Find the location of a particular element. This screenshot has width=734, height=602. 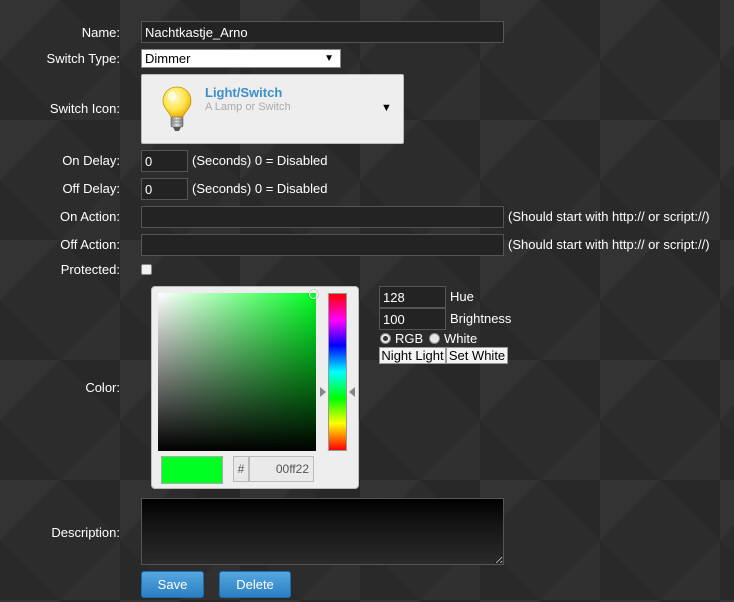

description-label: Description: is located at coordinates (85, 532).